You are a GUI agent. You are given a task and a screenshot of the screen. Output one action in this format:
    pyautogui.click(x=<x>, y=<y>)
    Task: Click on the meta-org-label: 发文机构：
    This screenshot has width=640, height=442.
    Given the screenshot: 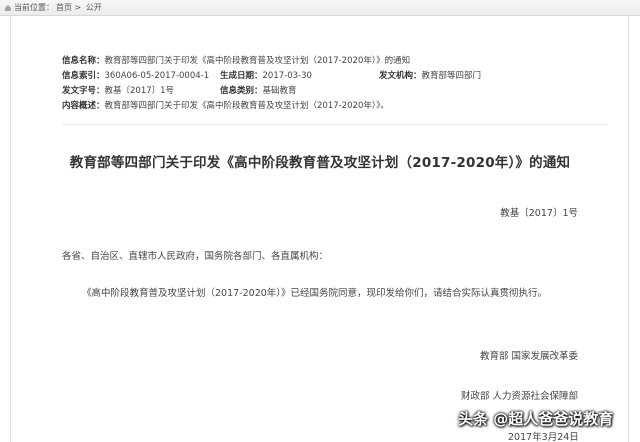 What is the action you would take?
    pyautogui.click(x=400, y=76)
    